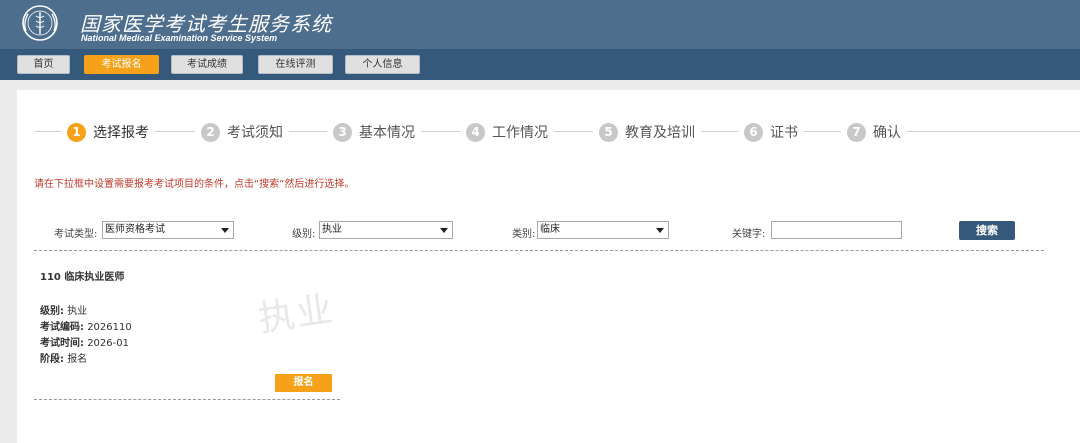  I want to click on step-work-info: 4 工作情况, so click(507, 132).